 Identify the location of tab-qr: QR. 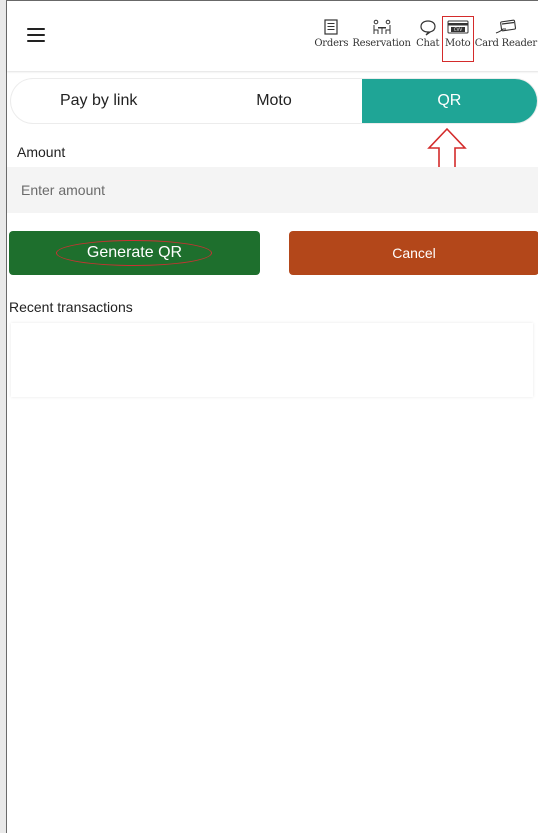
(449, 101).